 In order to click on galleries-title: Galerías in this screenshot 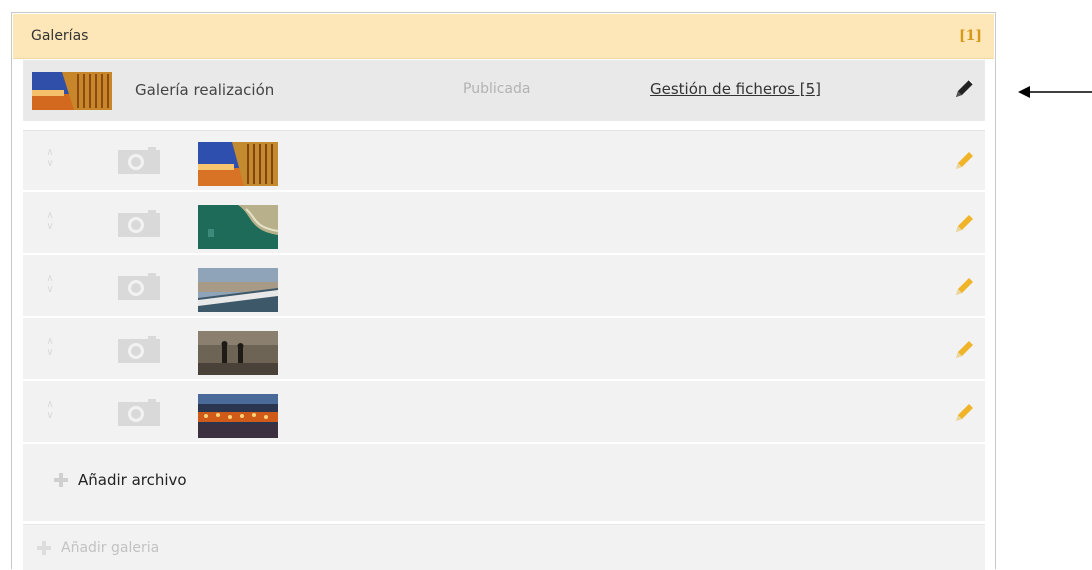, I will do `click(60, 36)`.